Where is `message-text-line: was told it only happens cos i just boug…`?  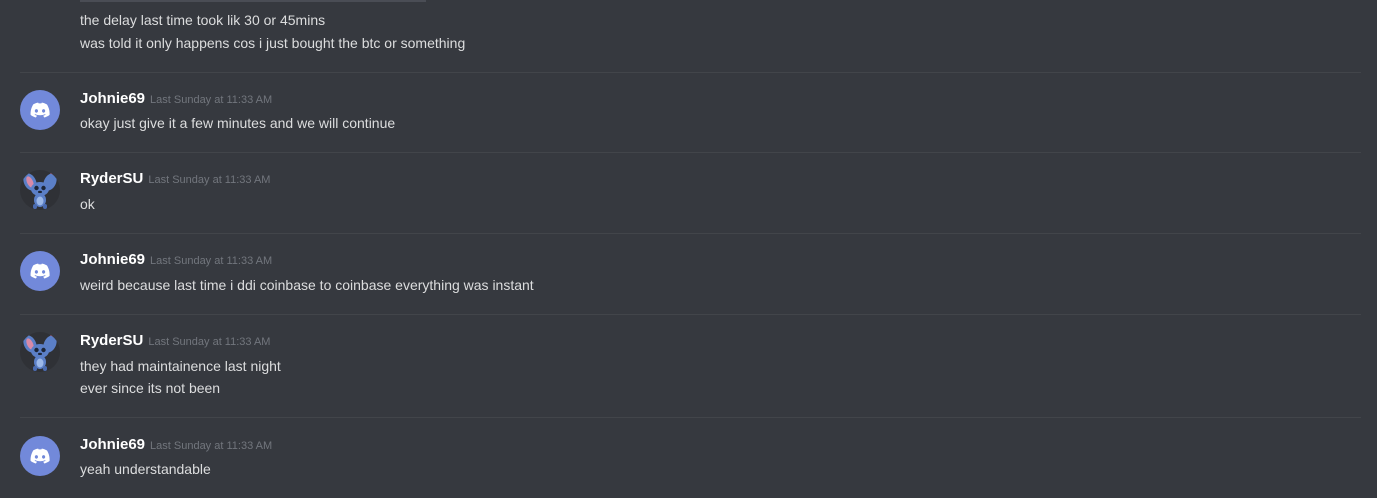 message-text-line: was told it only happens cos i just boug… is located at coordinates (273, 43).